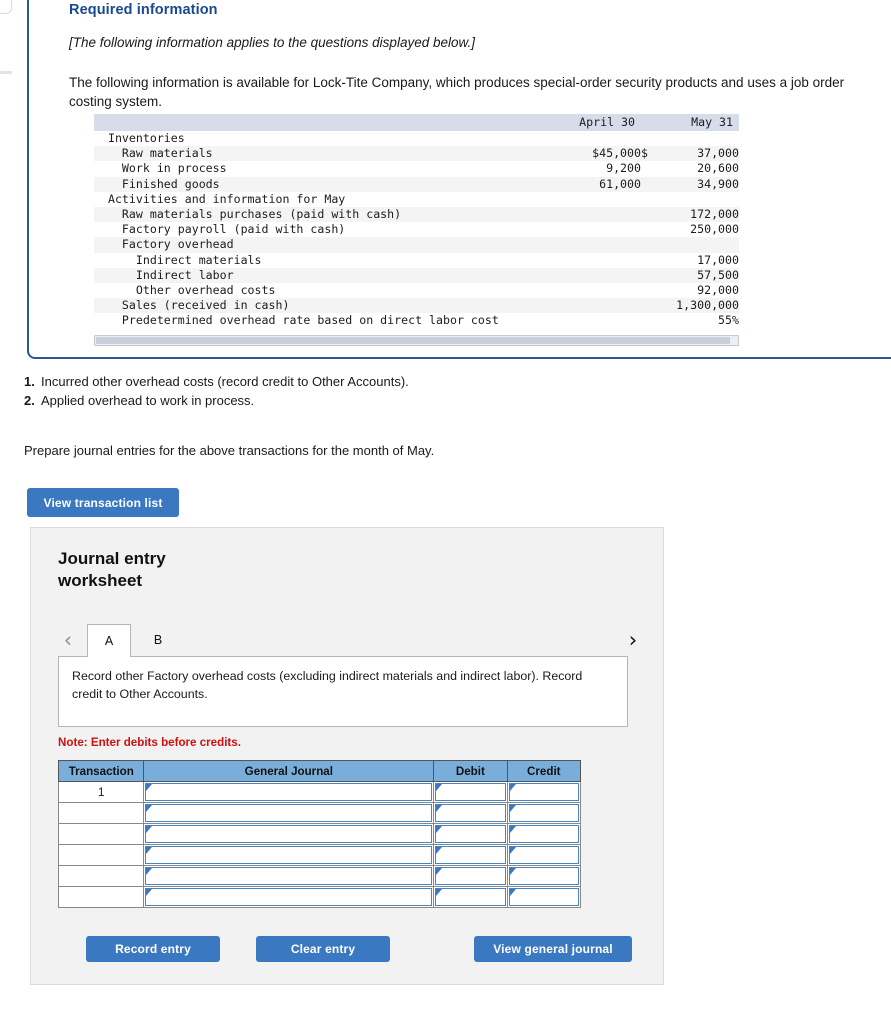  I want to click on data-table-row: Other overhead costs 92,000, so click(416, 290).